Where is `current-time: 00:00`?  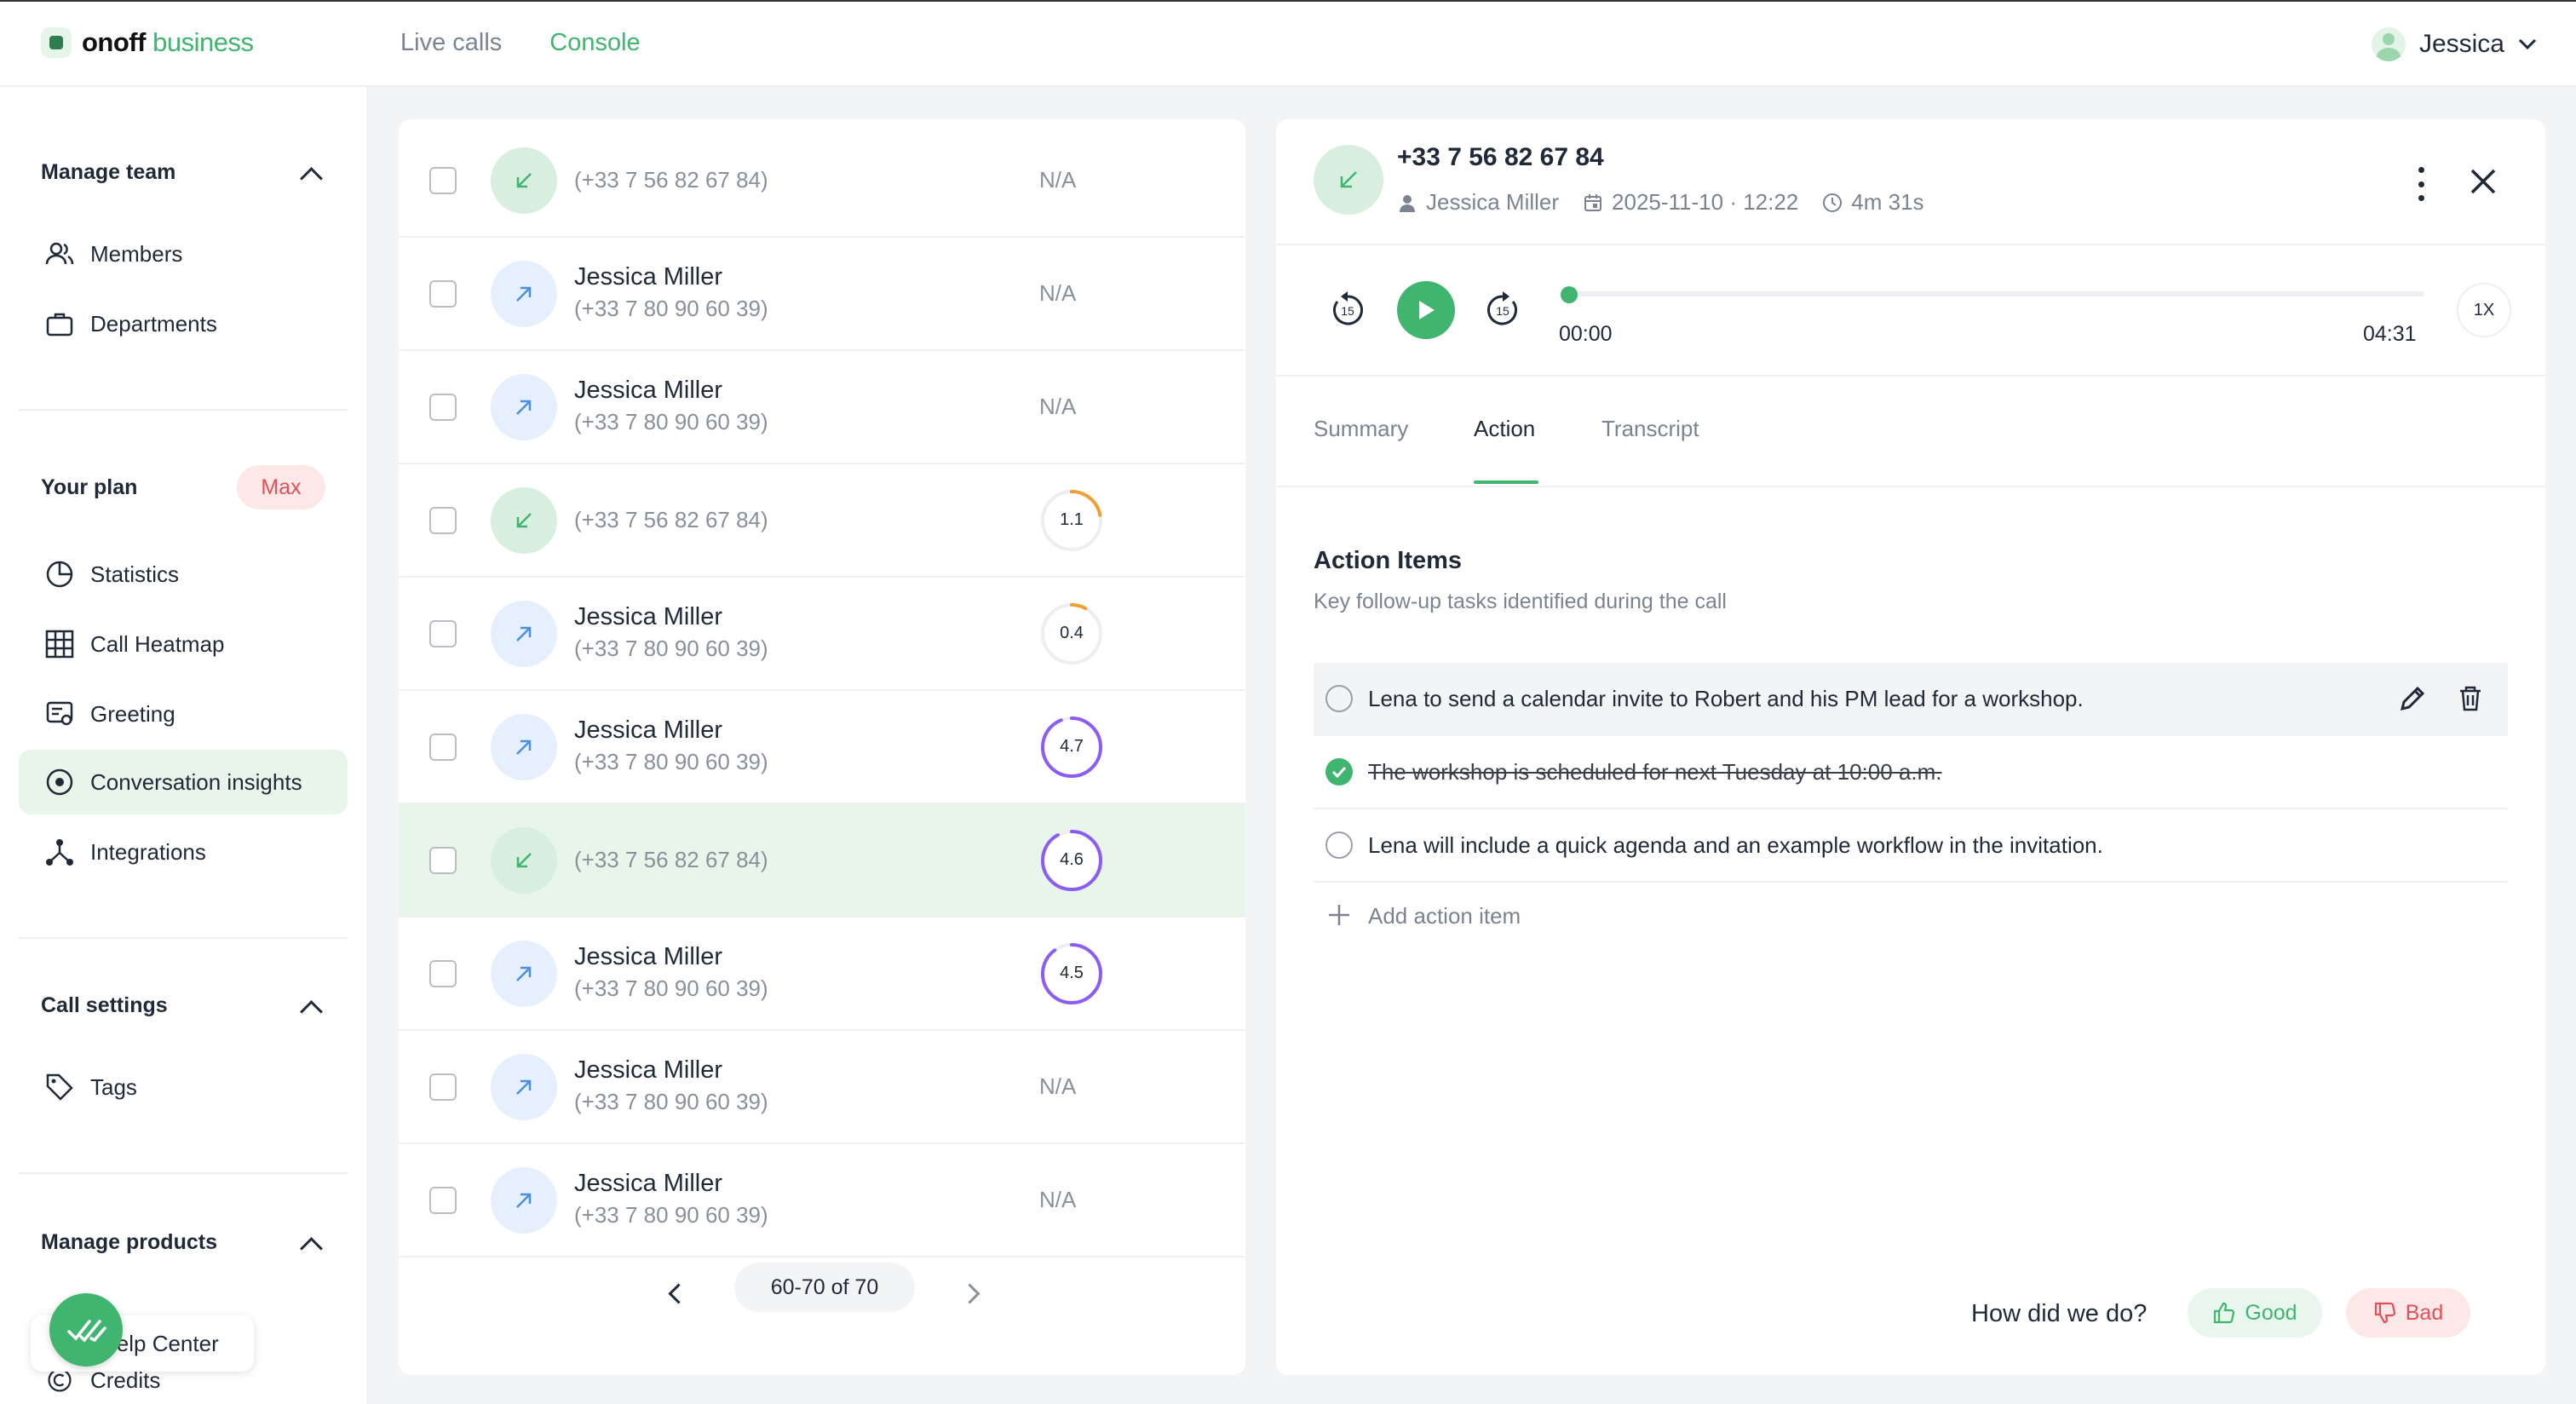 current-time: 00:00 is located at coordinates (1586, 334).